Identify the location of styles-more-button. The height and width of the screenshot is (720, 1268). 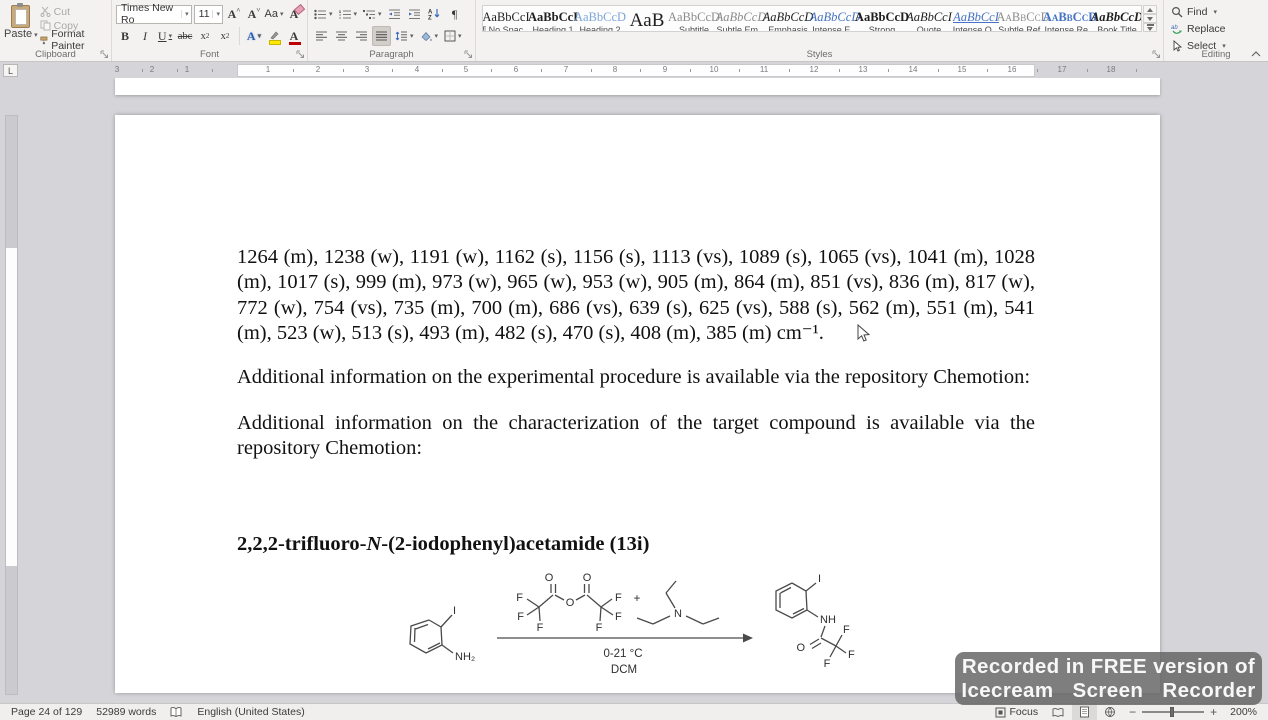
(1150, 27).